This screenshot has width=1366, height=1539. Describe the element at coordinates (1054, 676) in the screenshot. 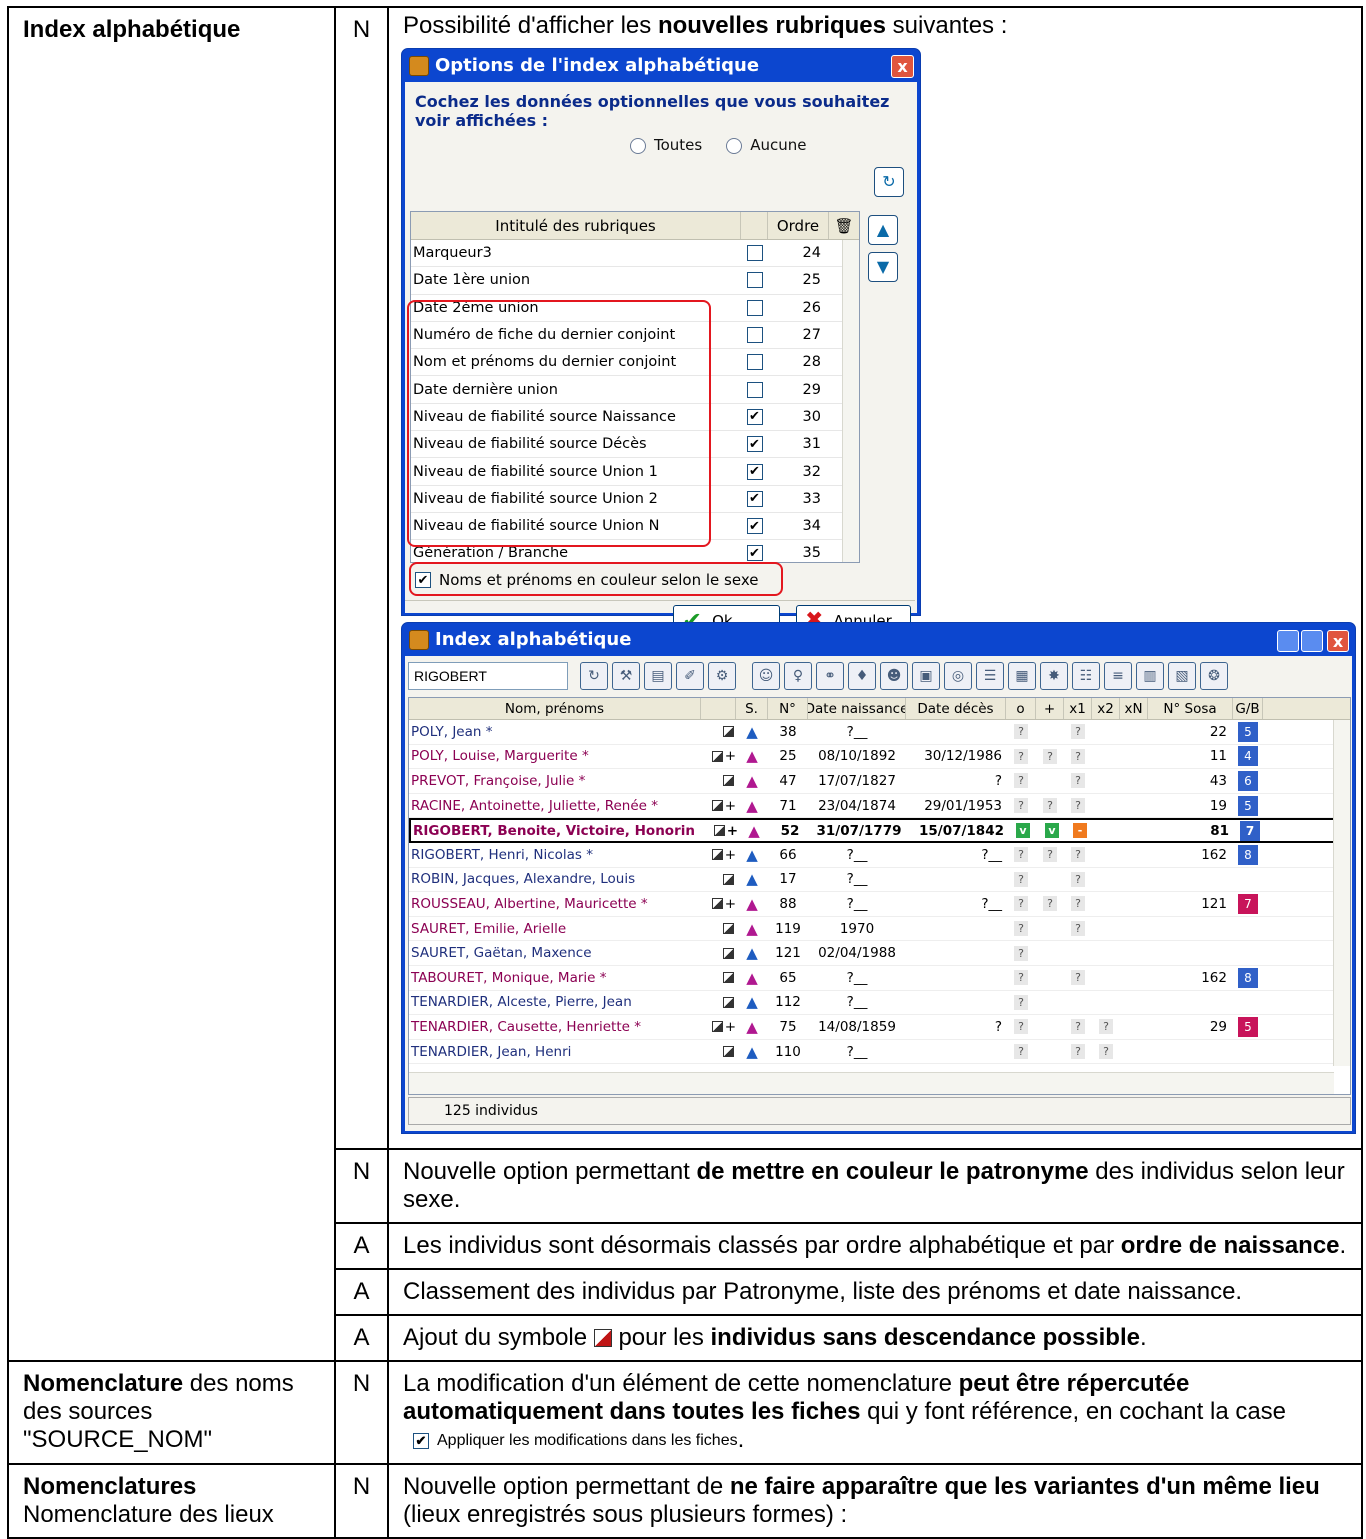

I see `events-icon: ✸` at that location.